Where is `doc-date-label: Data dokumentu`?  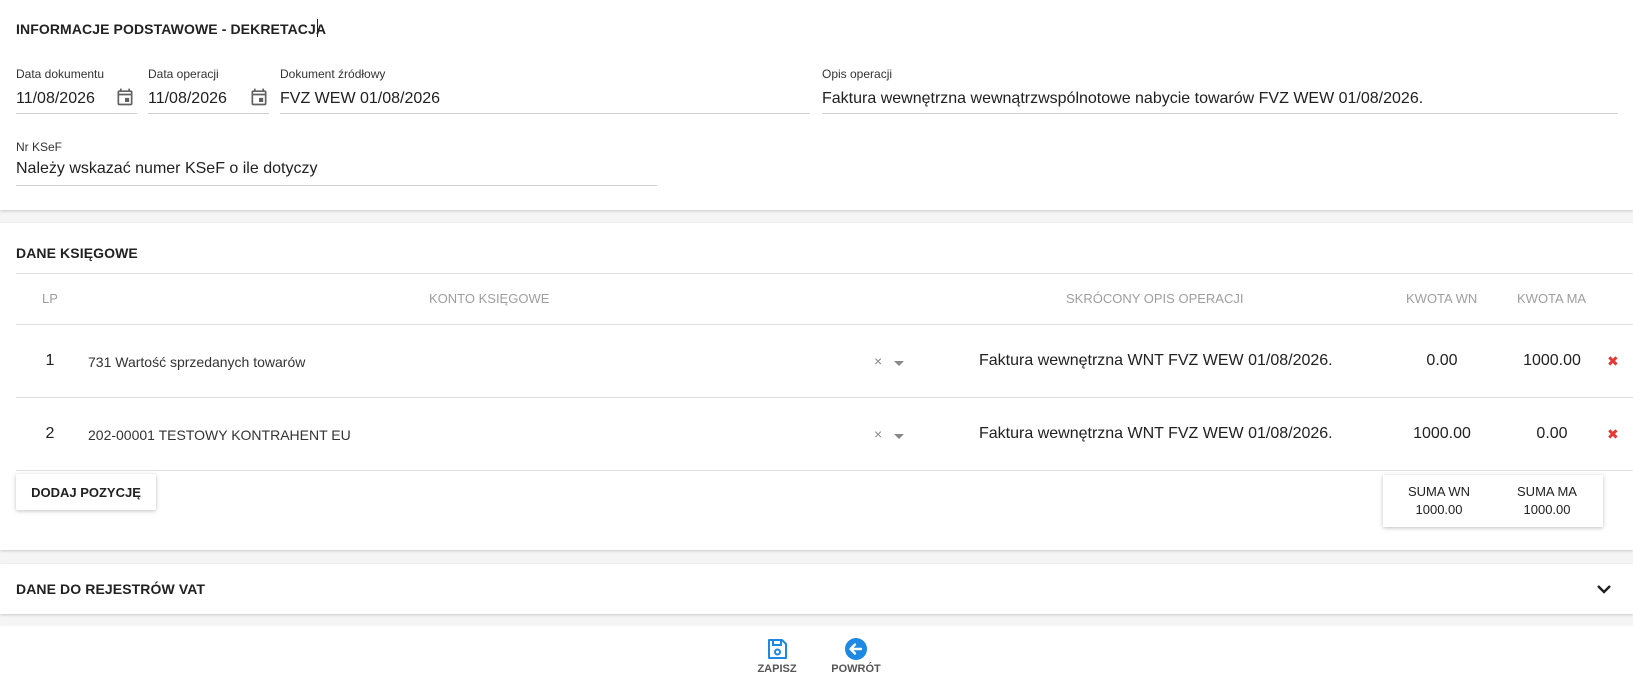 doc-date-label: Data dokumentu is located at coordinates (60, 74).